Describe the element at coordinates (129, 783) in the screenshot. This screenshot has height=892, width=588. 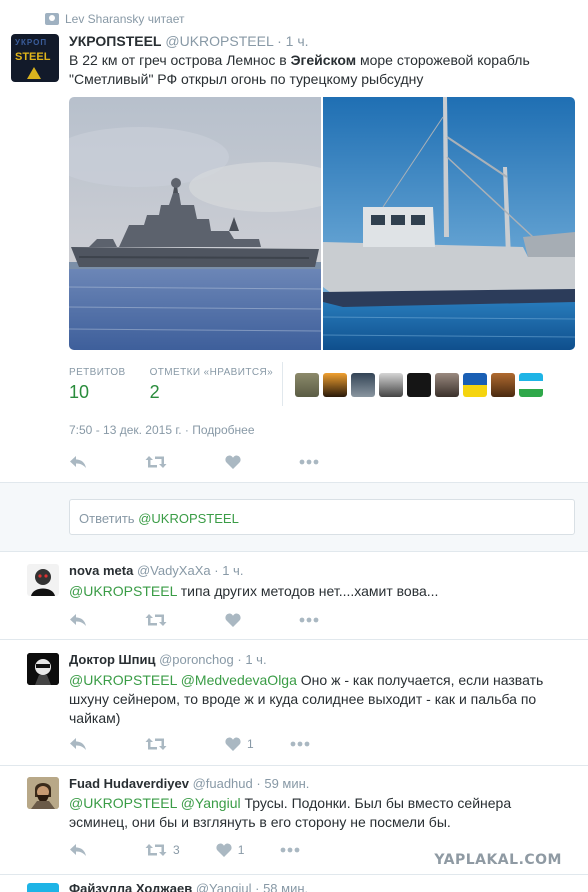
I see `reply-author-name: Fuad Hudaverdiyev` at that location.